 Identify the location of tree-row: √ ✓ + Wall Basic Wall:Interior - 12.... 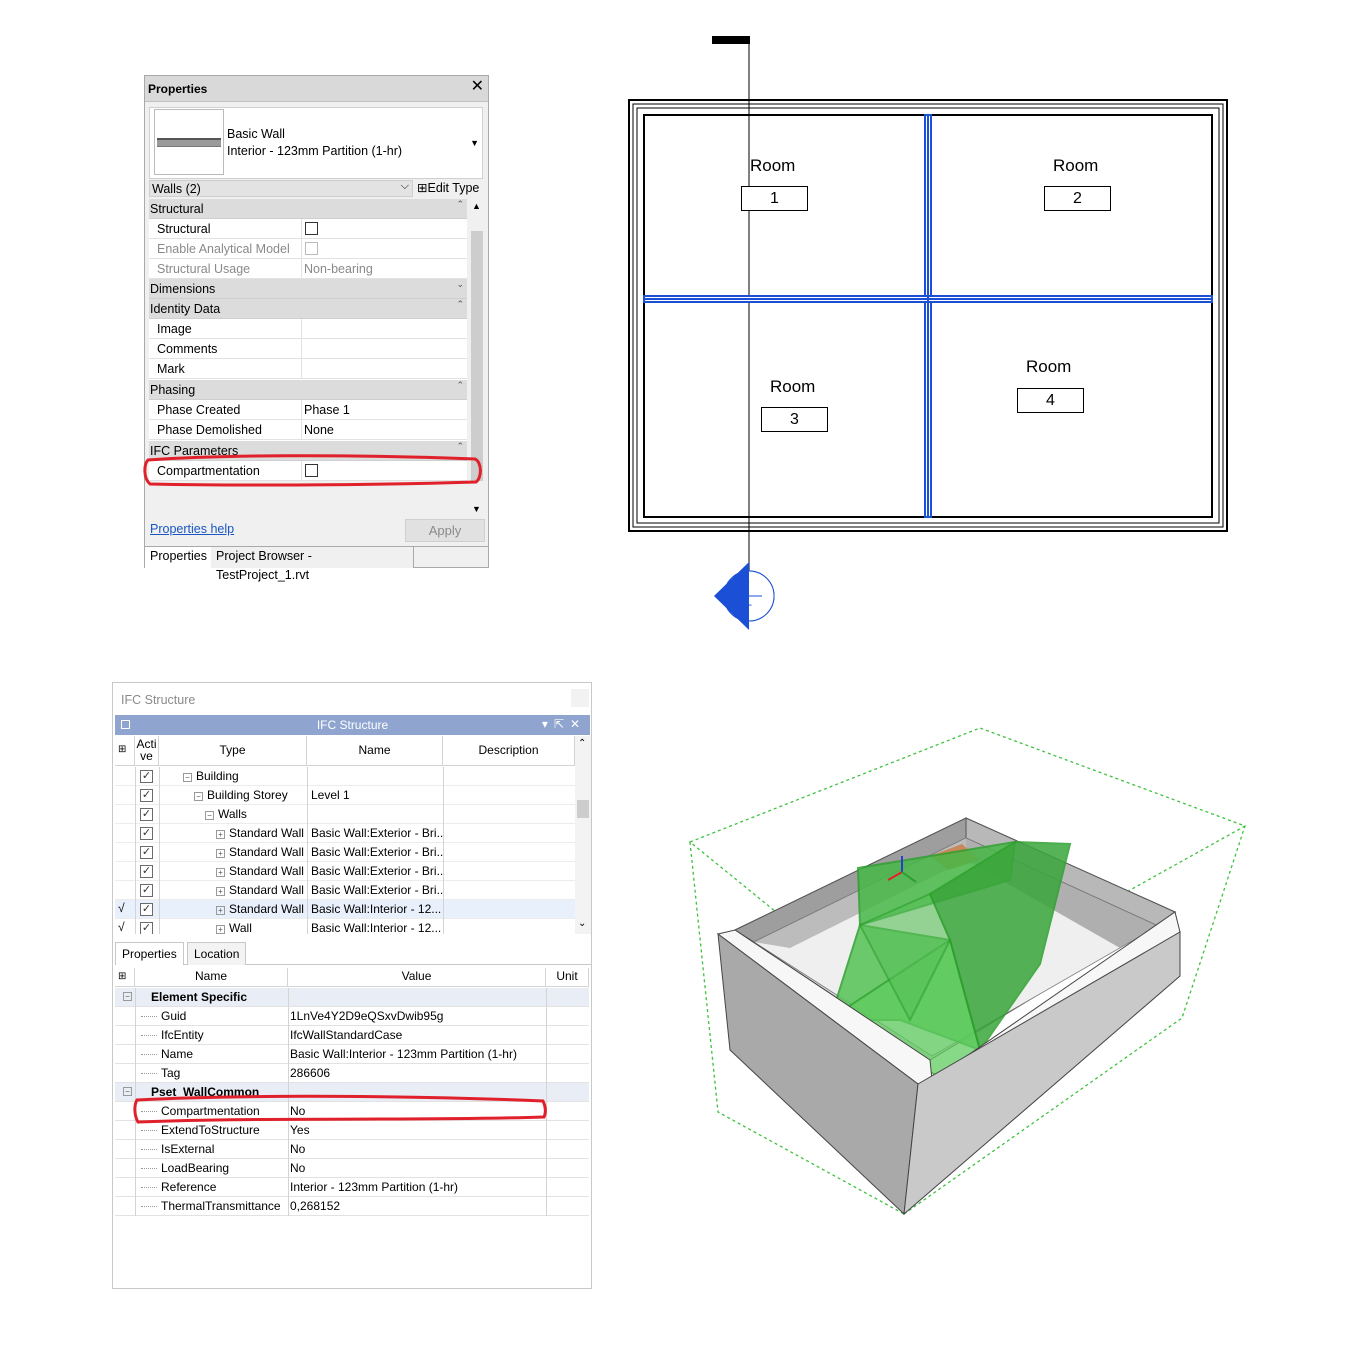
(345, 926).